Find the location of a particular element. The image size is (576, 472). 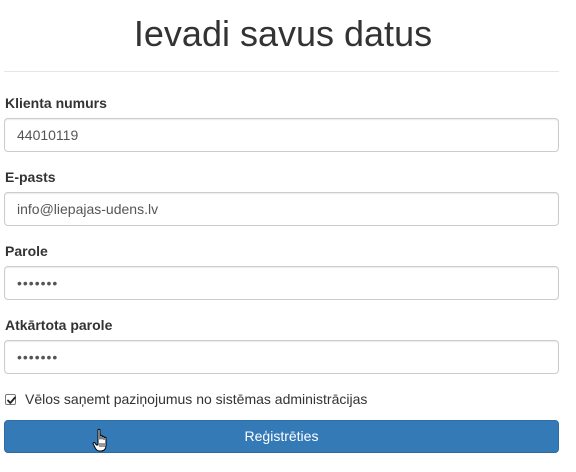

notifications-checkbox is located at coordinates (10, 399).